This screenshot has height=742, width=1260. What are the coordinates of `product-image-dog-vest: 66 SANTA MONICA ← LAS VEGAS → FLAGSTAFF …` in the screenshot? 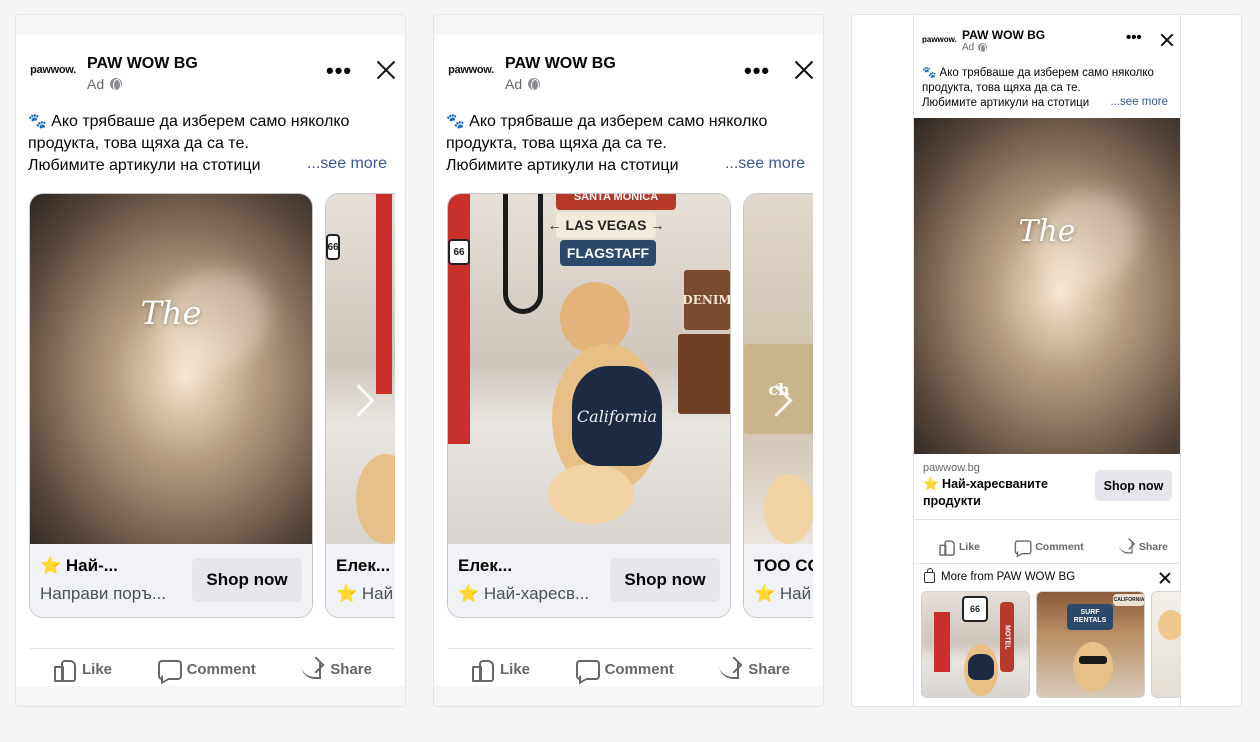 It's located at (589, 369).